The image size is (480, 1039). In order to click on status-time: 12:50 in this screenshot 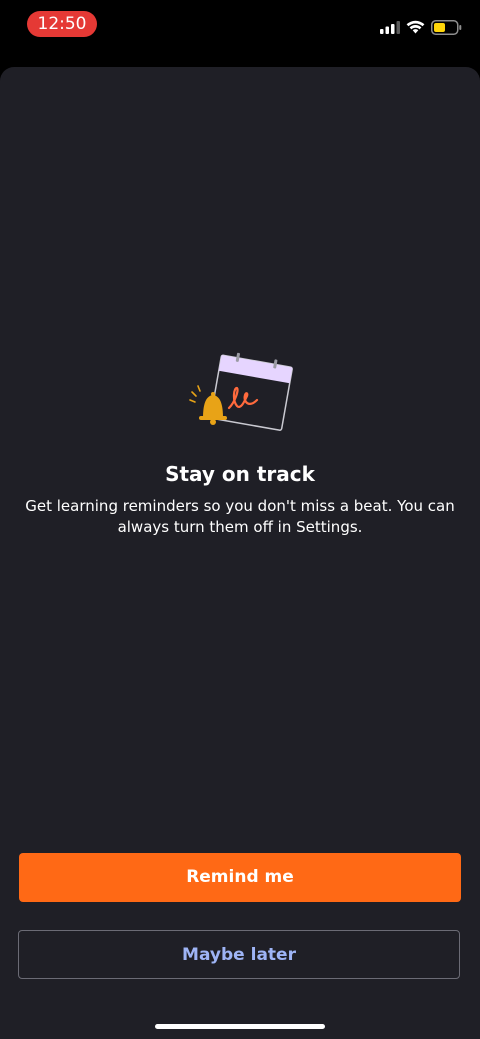, I will do `click(62, 24)`.